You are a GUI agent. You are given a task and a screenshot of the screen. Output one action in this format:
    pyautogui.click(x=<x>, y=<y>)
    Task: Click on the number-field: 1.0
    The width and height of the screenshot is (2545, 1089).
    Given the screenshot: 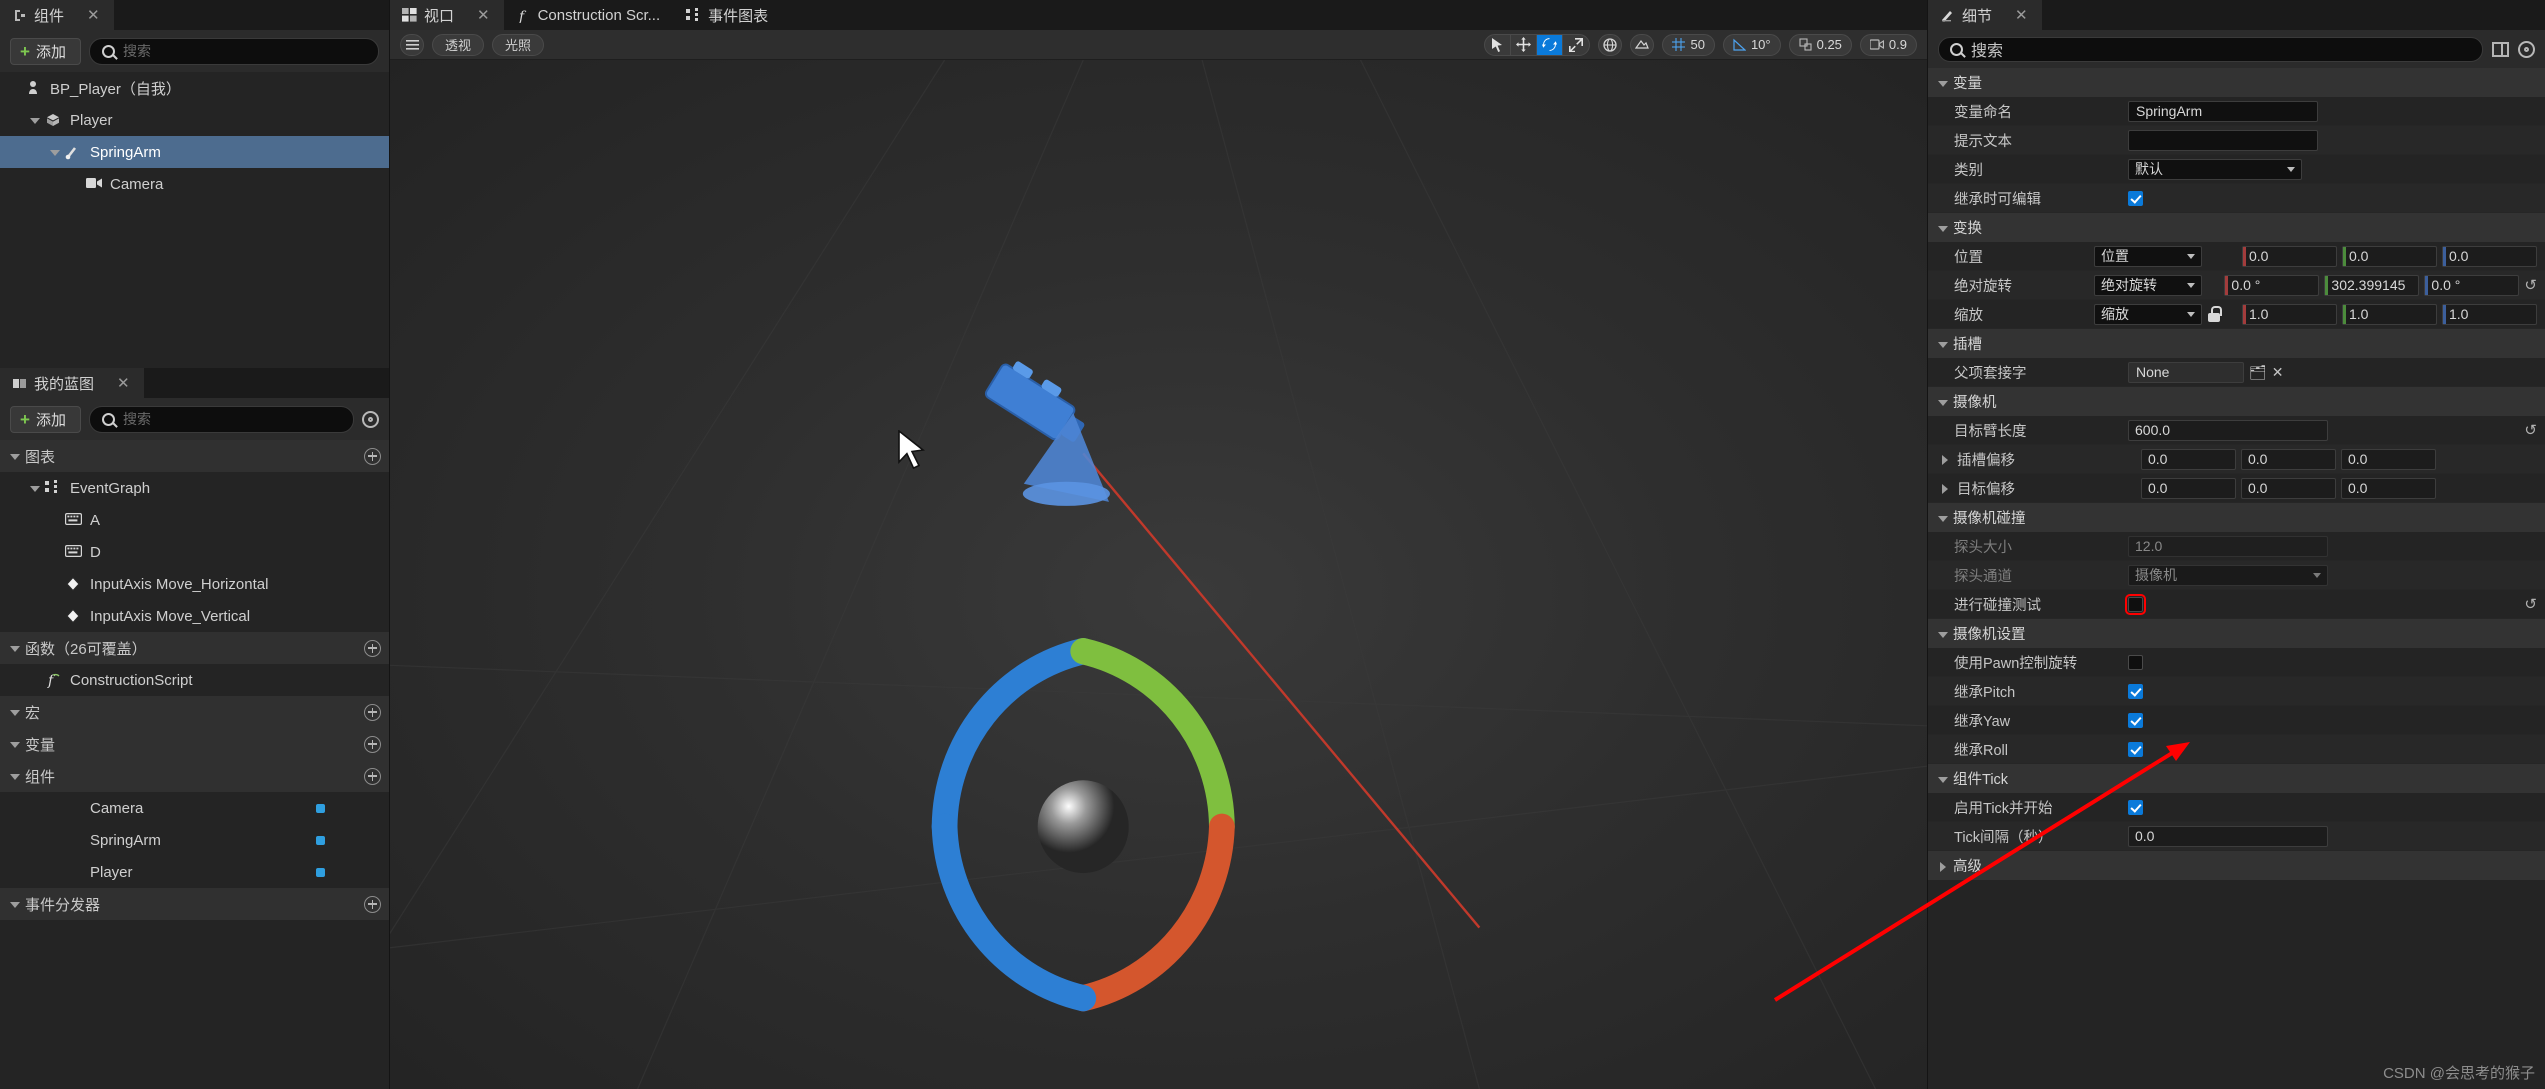 What is the action you would take?
    pyautogui.click(x=2289, y=314)
    